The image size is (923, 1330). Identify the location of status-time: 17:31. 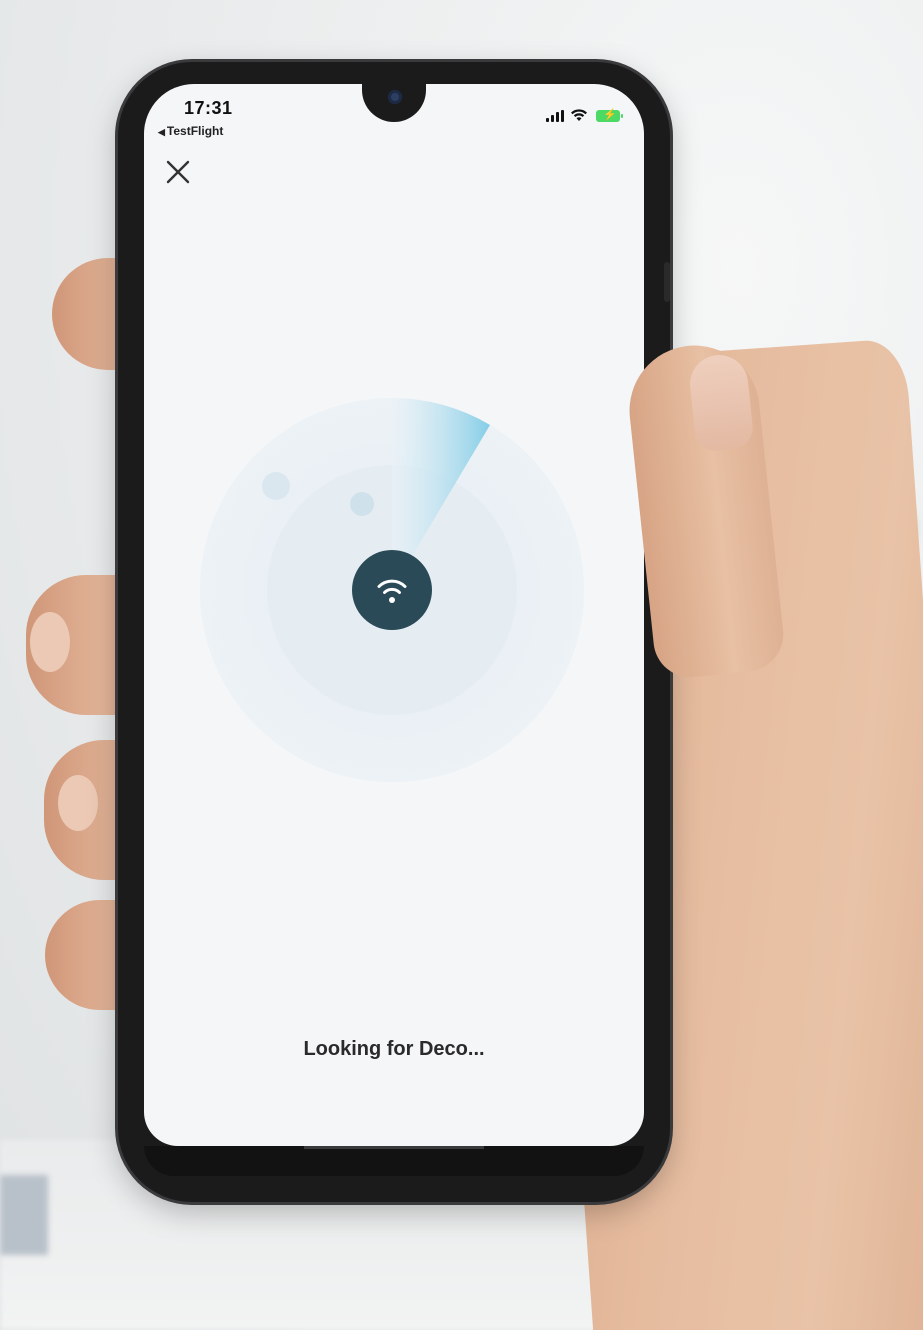
(208, 108).